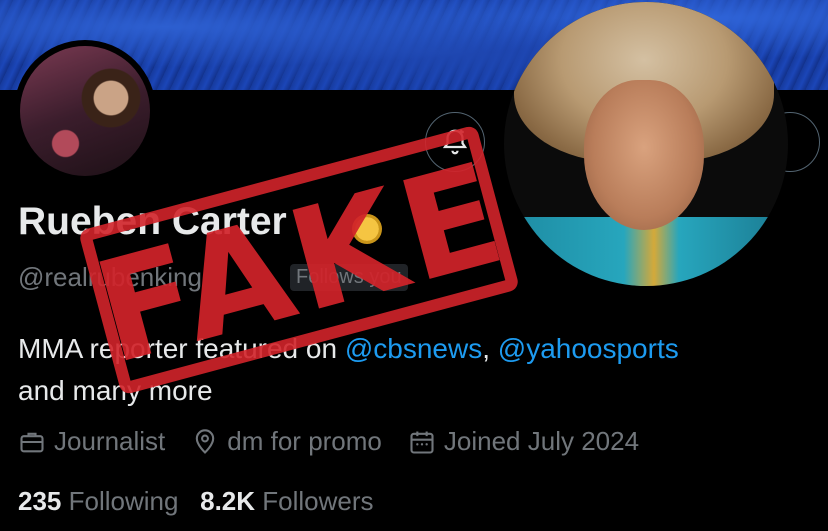 This screenshot has height=531, width=828. Describe the element at coordinates (422, 442) in the screenshot. I see `calendar-icon` at that location.